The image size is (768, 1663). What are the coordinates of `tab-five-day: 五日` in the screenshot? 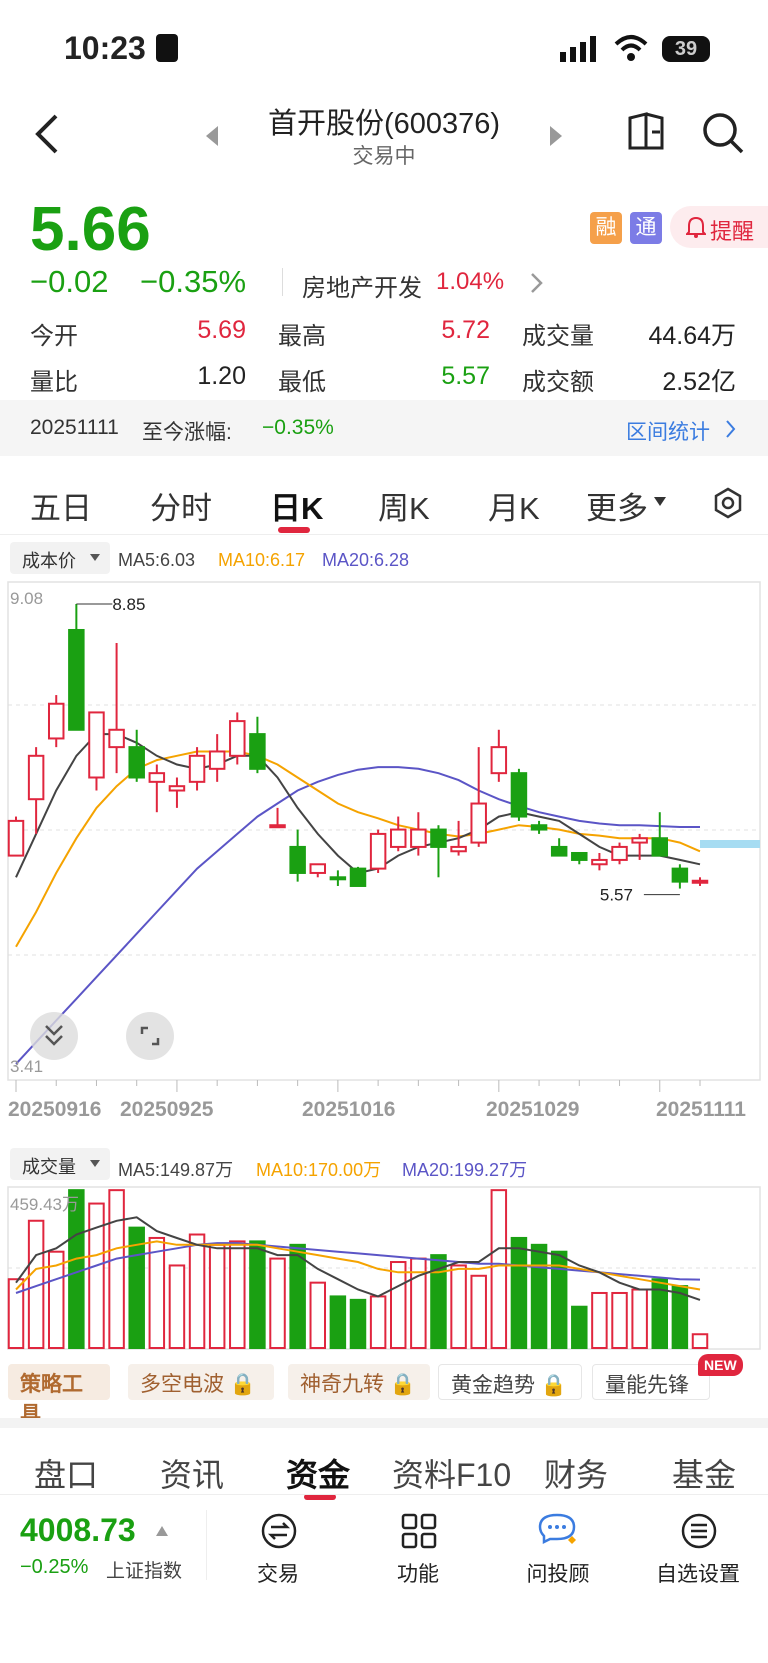 It's located at (61, 505).